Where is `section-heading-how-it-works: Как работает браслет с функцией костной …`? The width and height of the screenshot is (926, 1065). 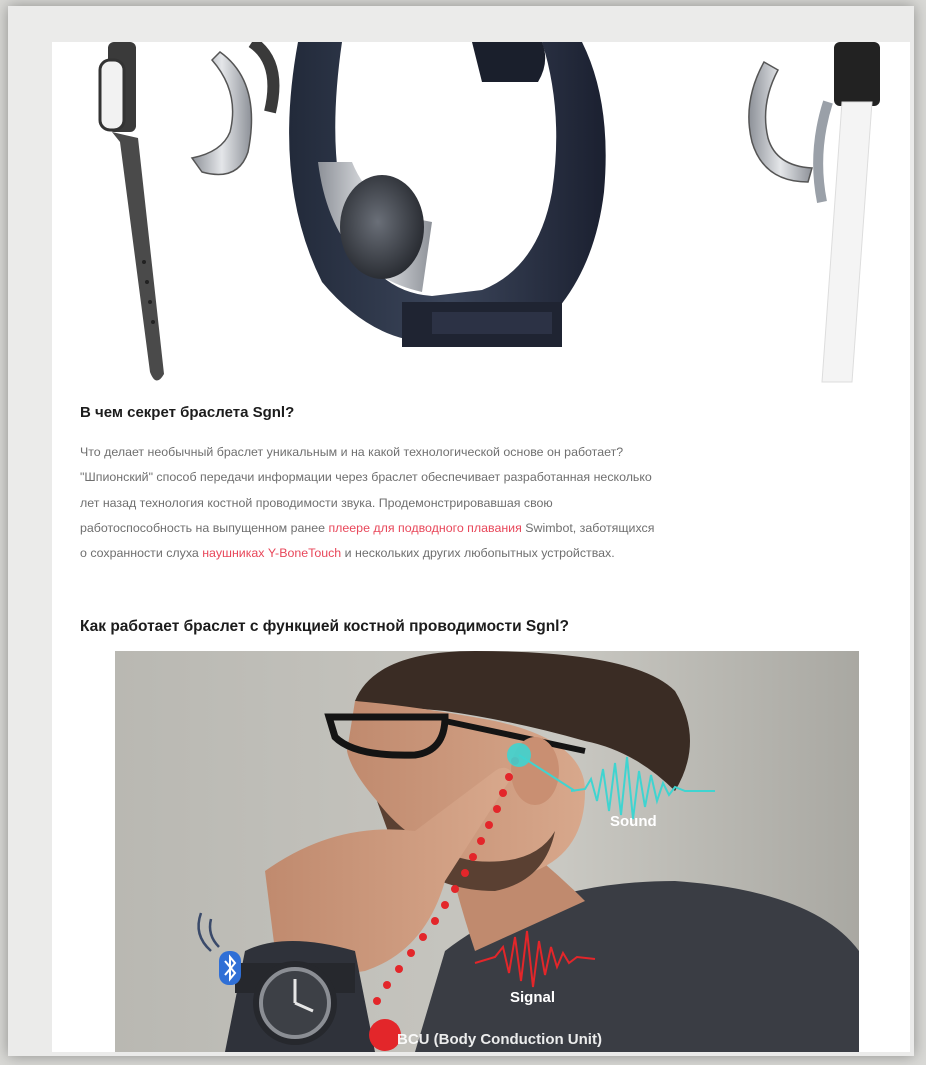 section-heading-how-it-works: Как работает браслет с функцией костной … is located at coordinates (324, 626).